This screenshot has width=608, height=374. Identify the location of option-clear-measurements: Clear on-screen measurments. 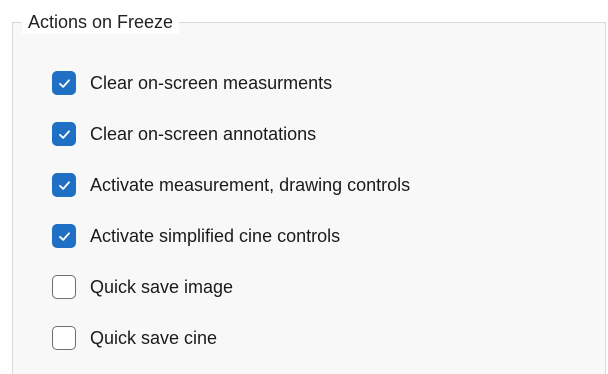
(231, 83).